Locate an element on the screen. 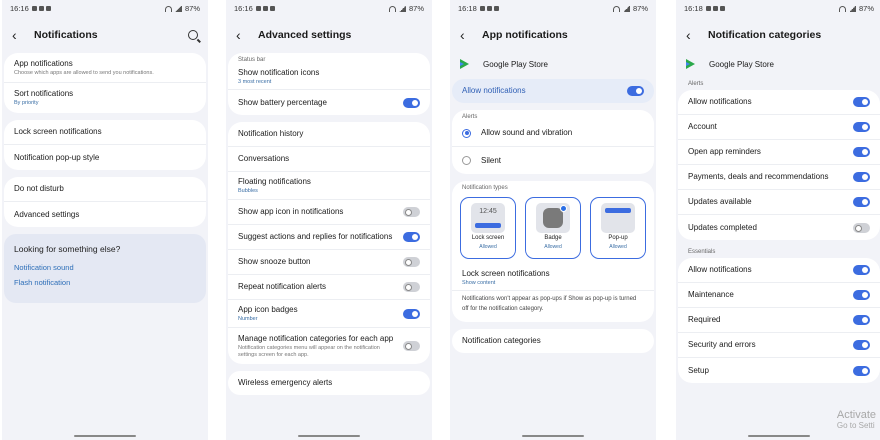  app-header: Google Play Store is located at coordinates (778, 64).